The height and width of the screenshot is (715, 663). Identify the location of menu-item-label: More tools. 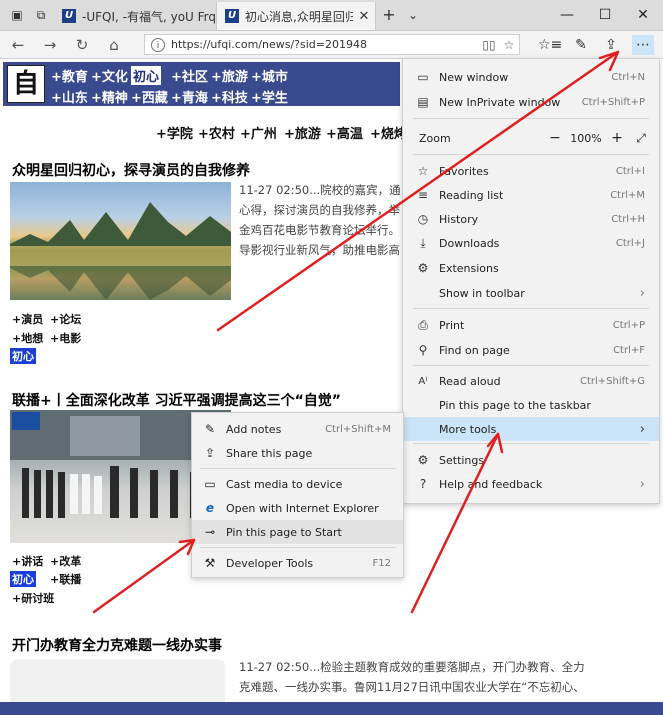
(468, 429).